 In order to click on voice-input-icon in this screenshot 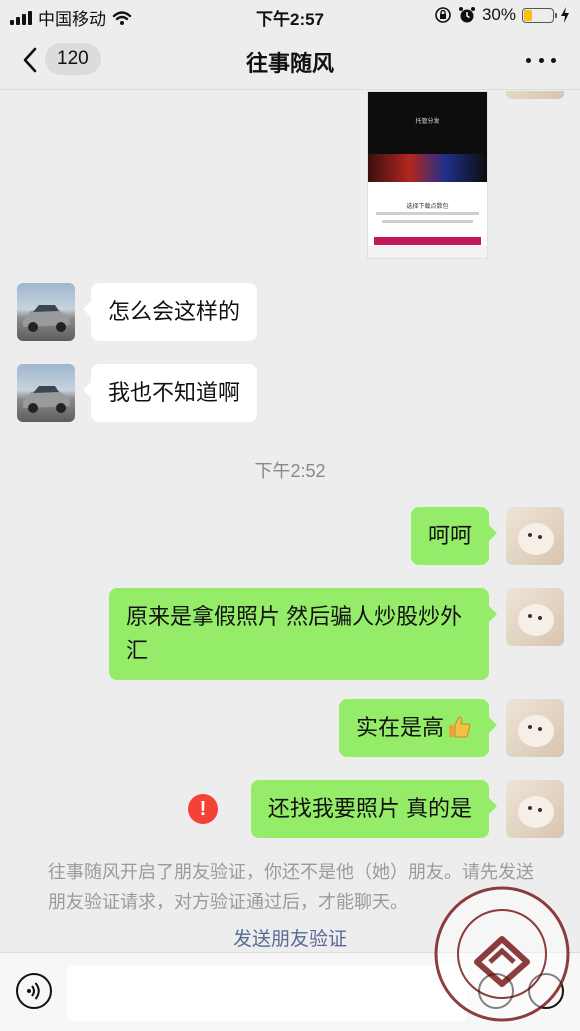, I will do `click(34, 991)`.